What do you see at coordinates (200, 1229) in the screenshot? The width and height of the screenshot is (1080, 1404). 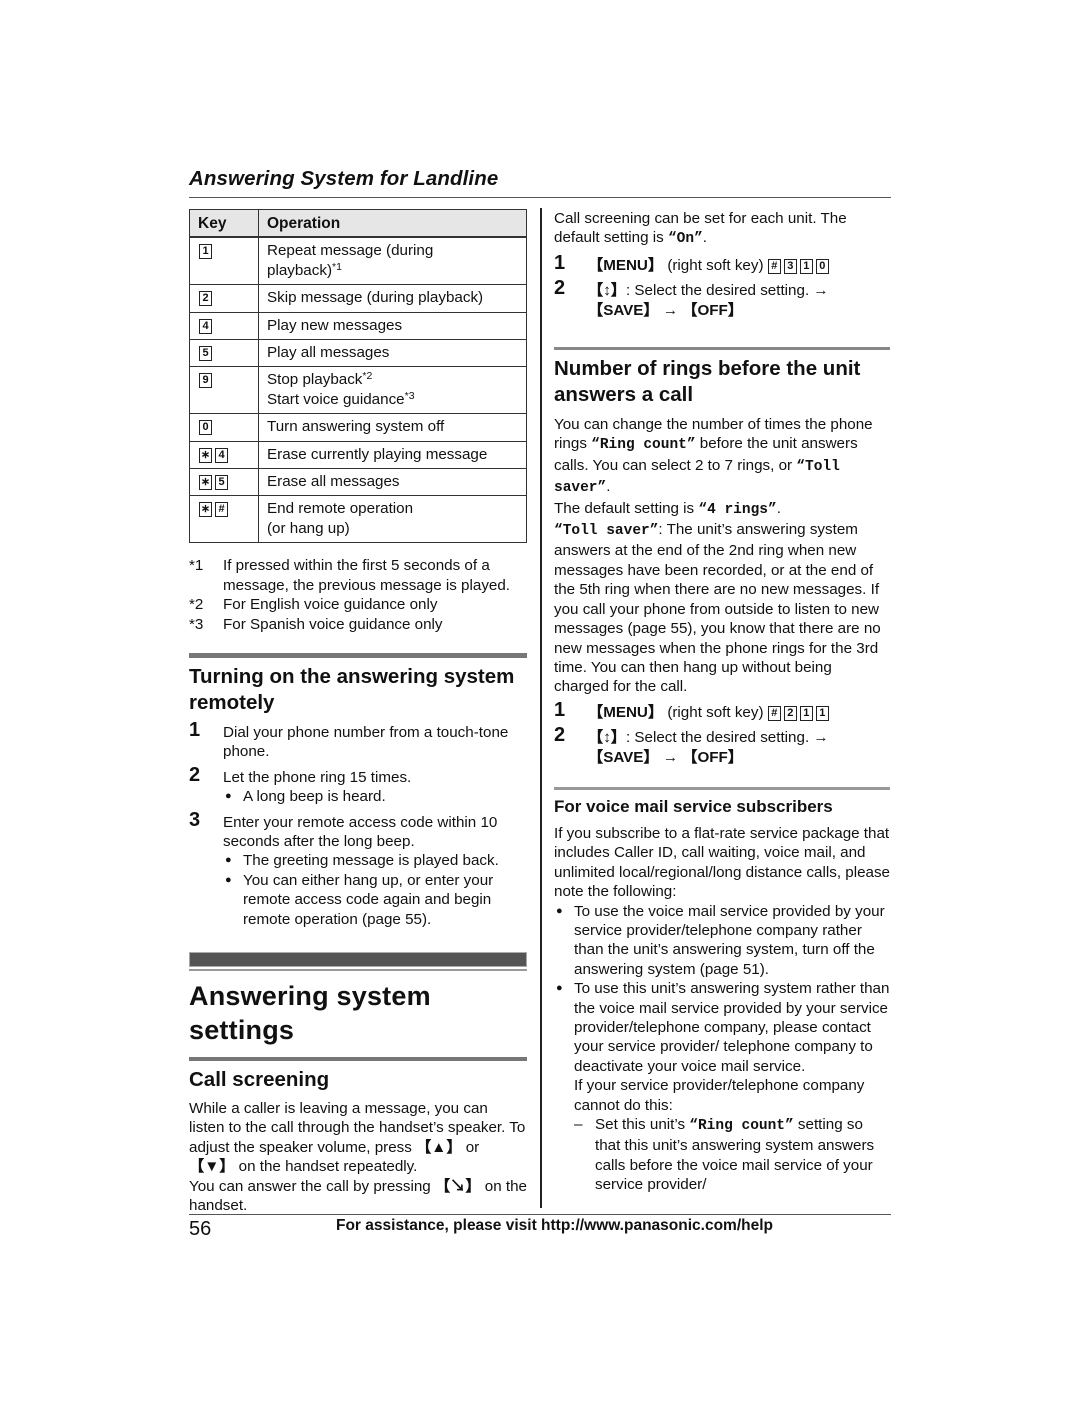 I see `page-number: 56` at bounding box center [200, 1229].